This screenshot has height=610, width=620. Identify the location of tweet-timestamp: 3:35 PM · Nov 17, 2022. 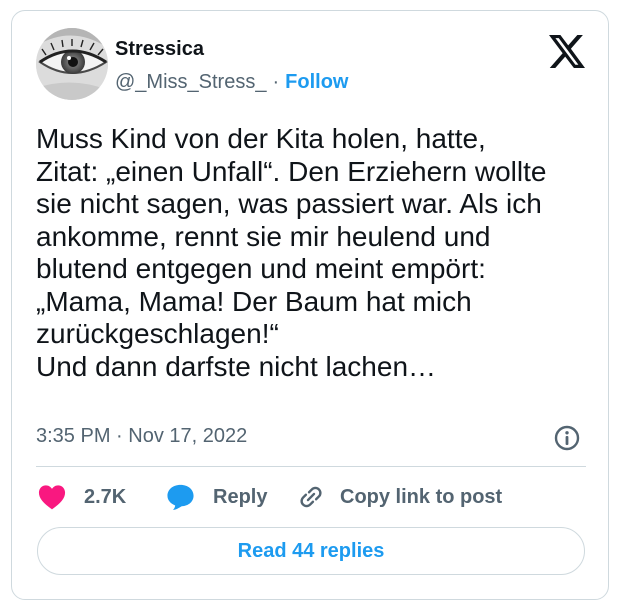
(141, 436).